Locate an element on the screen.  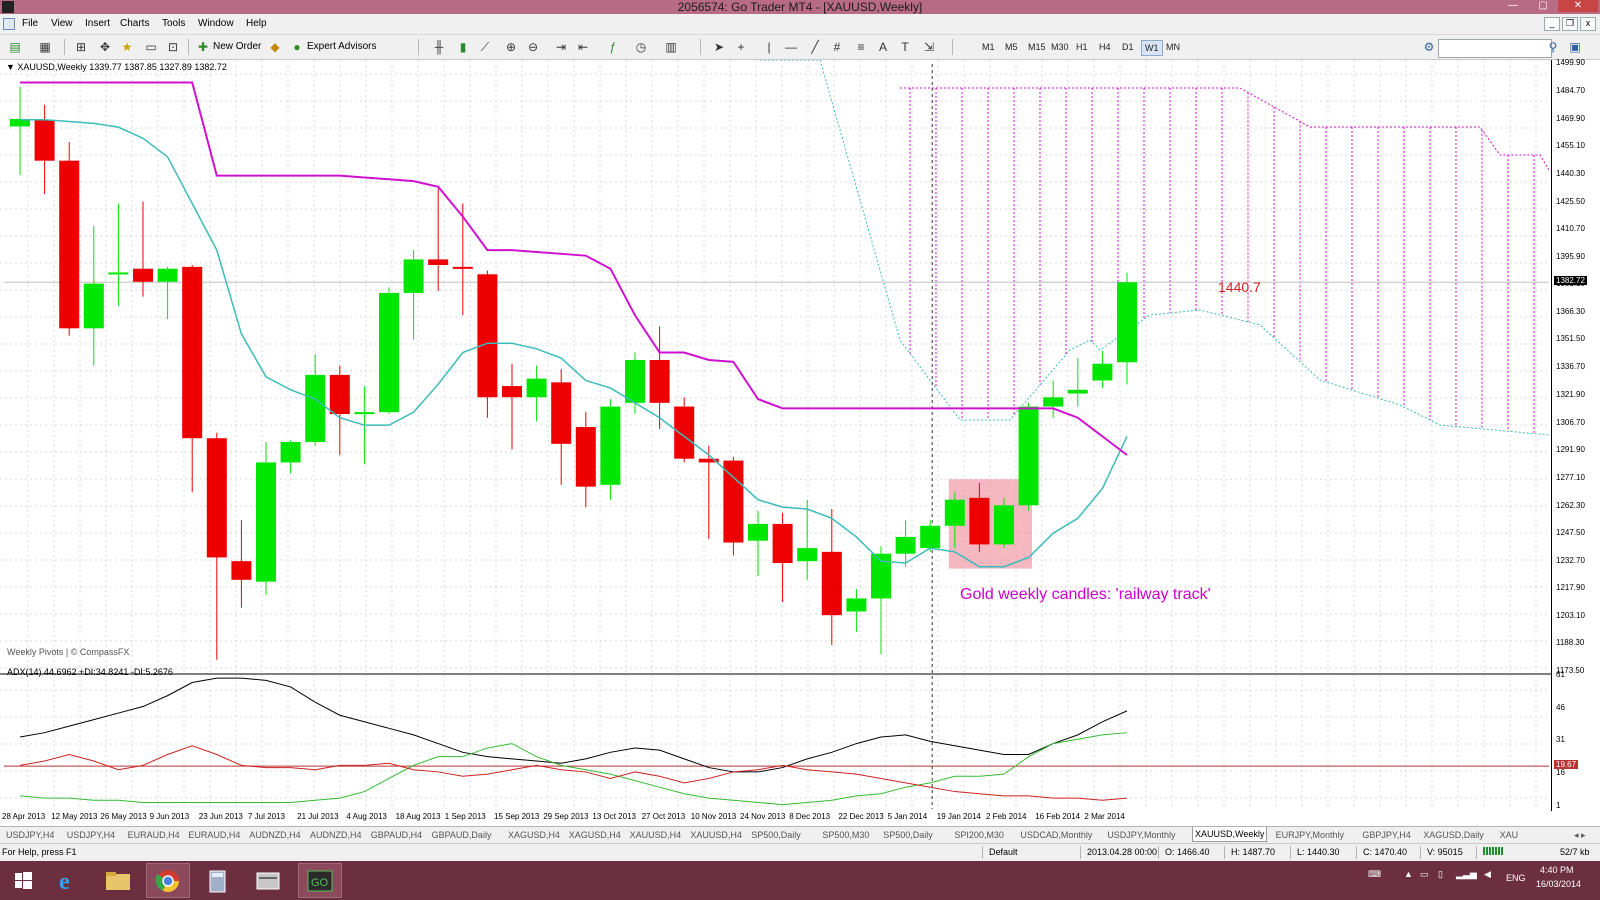
timeframe-m30: M30 is located at coordinates (1060, 47).